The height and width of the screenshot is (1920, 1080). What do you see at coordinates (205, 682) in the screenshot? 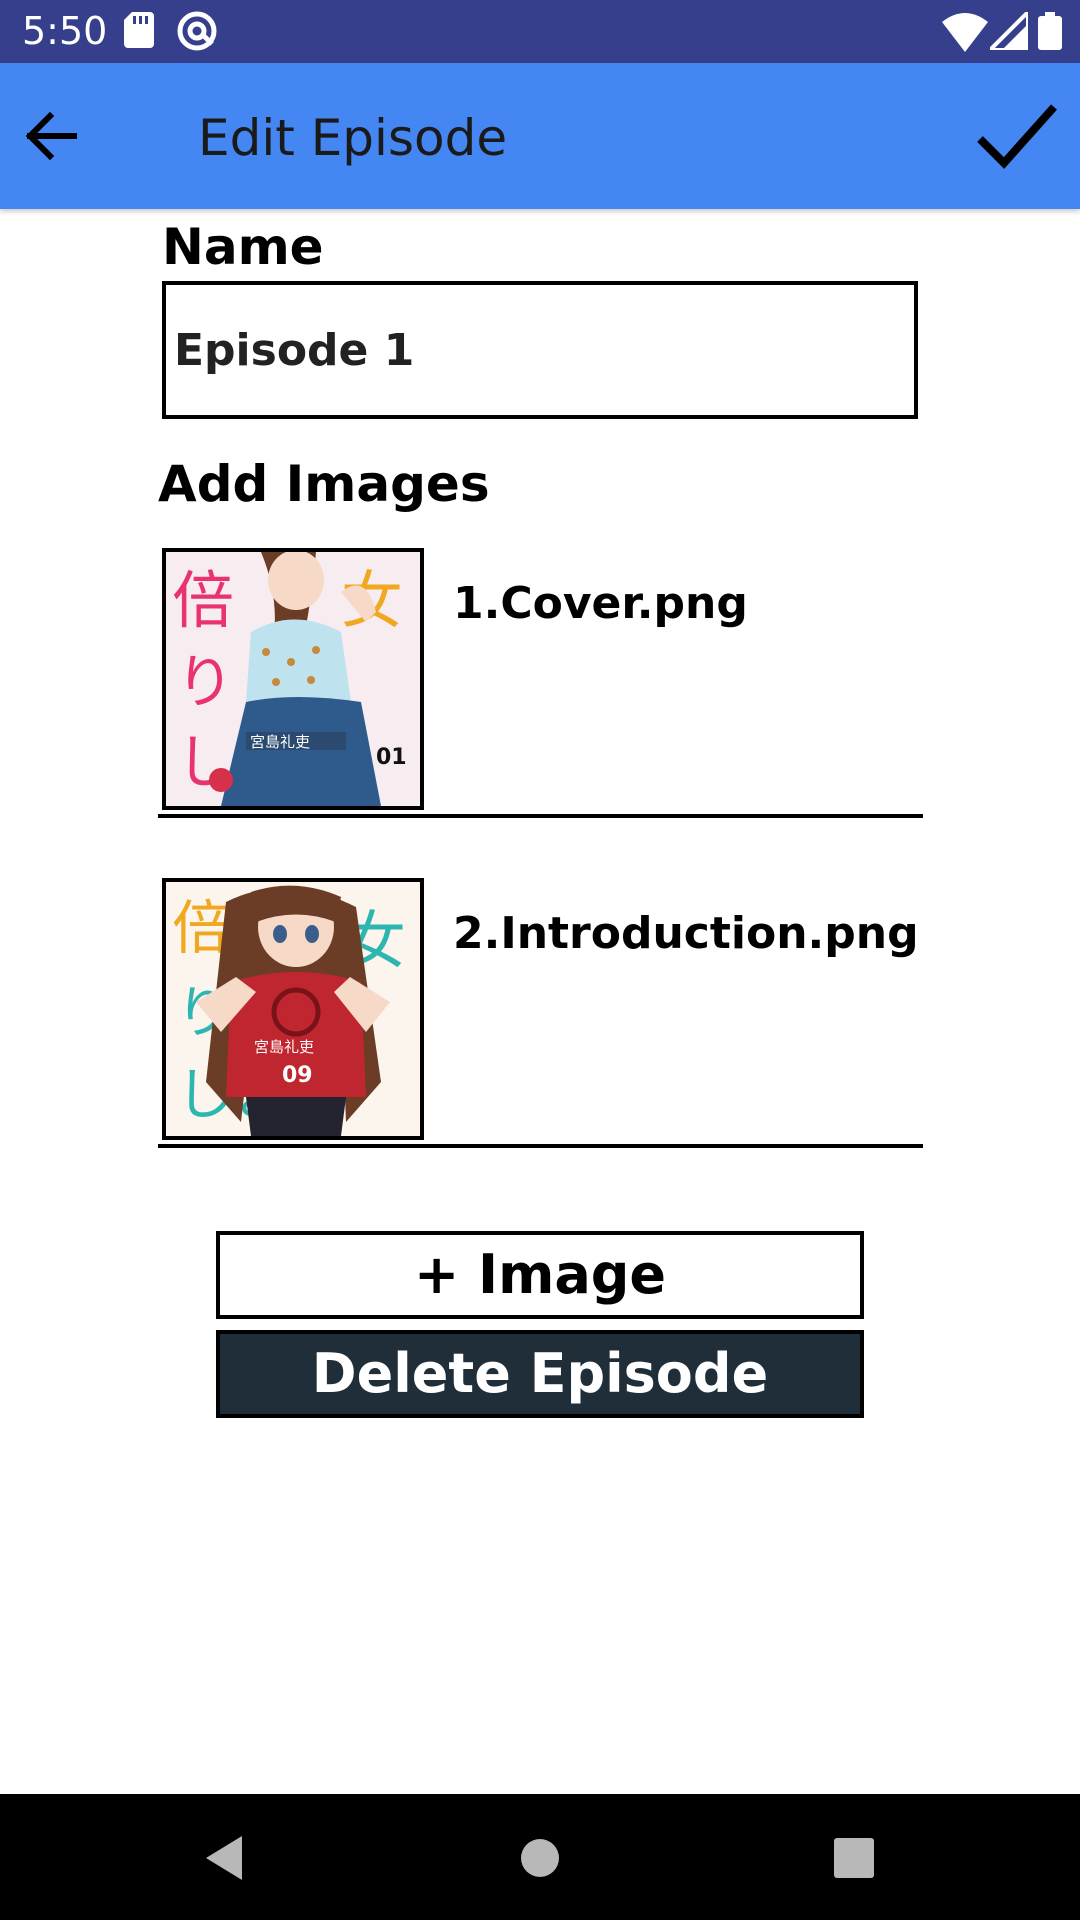
I see `svg-text: り` at bounding box center [205, 682].